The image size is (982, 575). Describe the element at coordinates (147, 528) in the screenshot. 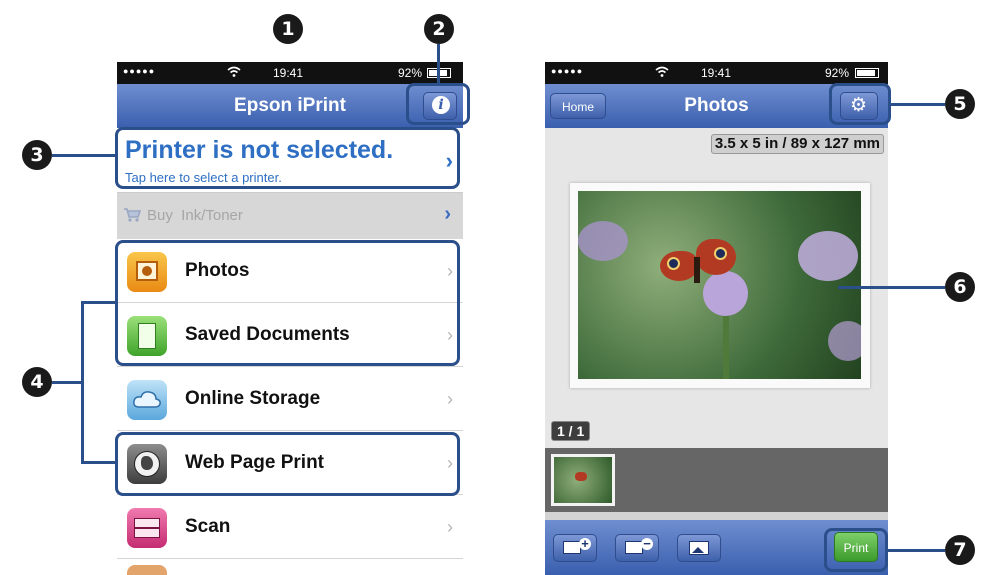

I see `scanner-icon` at that location.